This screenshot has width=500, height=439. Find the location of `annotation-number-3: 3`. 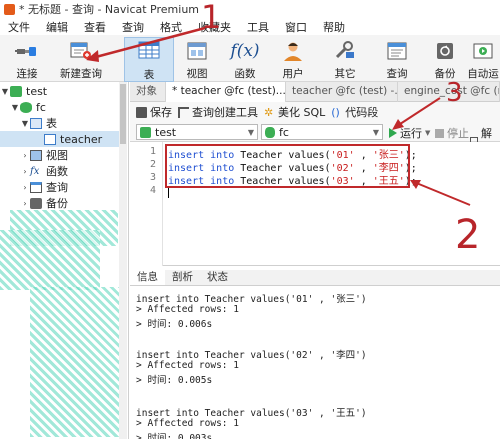

annotation-number-3: 3 is located at coordinates (454, 93).